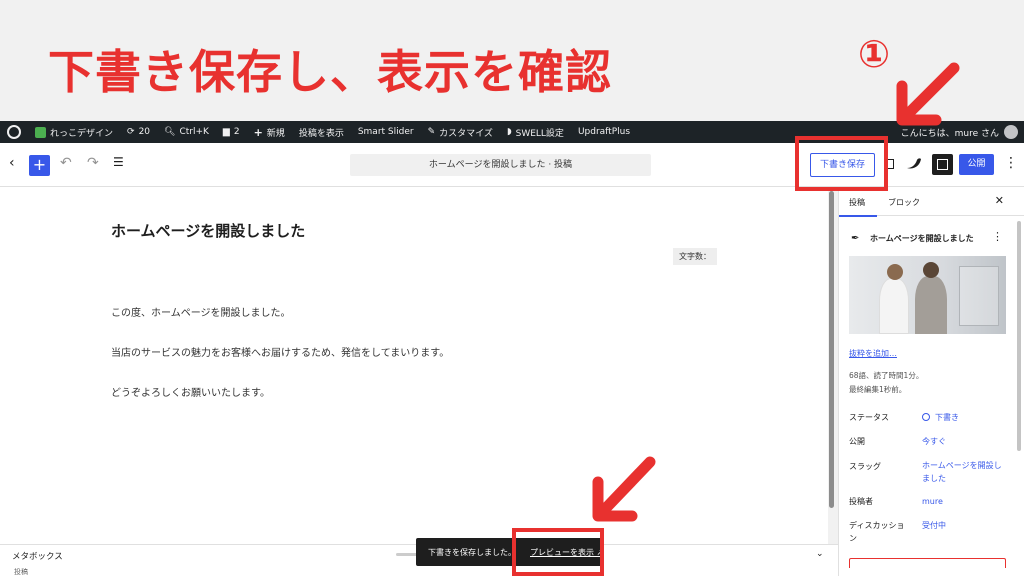  I want to click on editor-scrollbar, so click(831, 349).